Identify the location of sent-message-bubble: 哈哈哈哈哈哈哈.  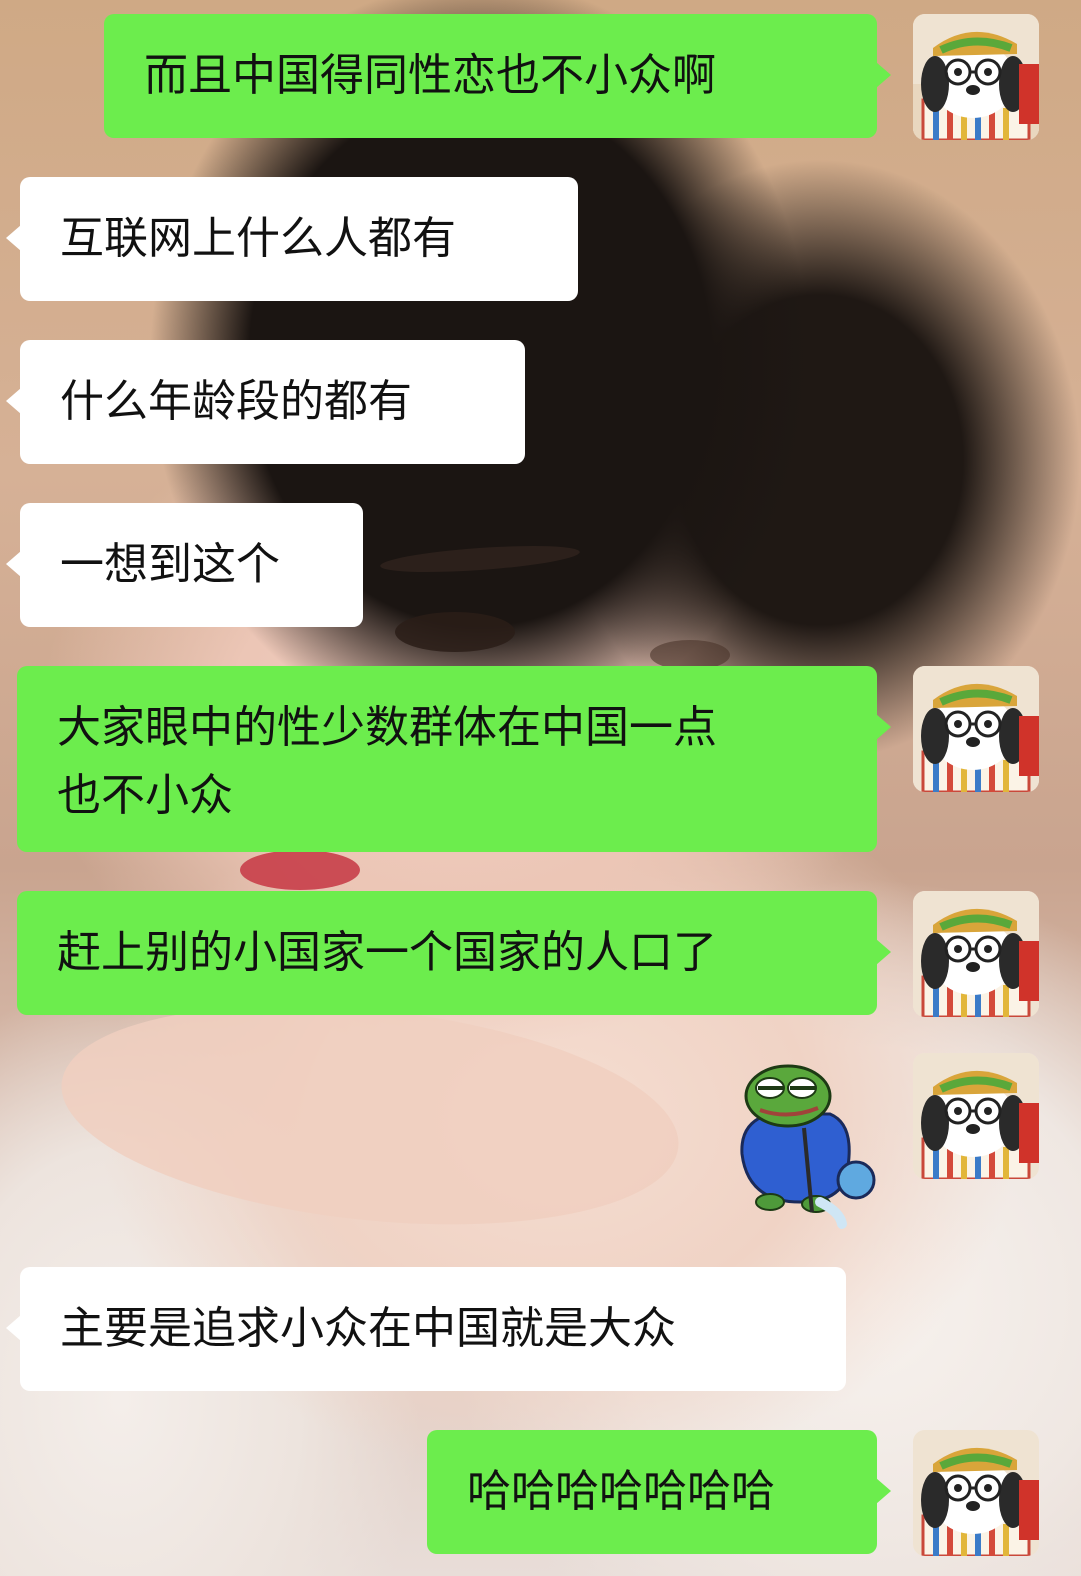
(659, 1492).